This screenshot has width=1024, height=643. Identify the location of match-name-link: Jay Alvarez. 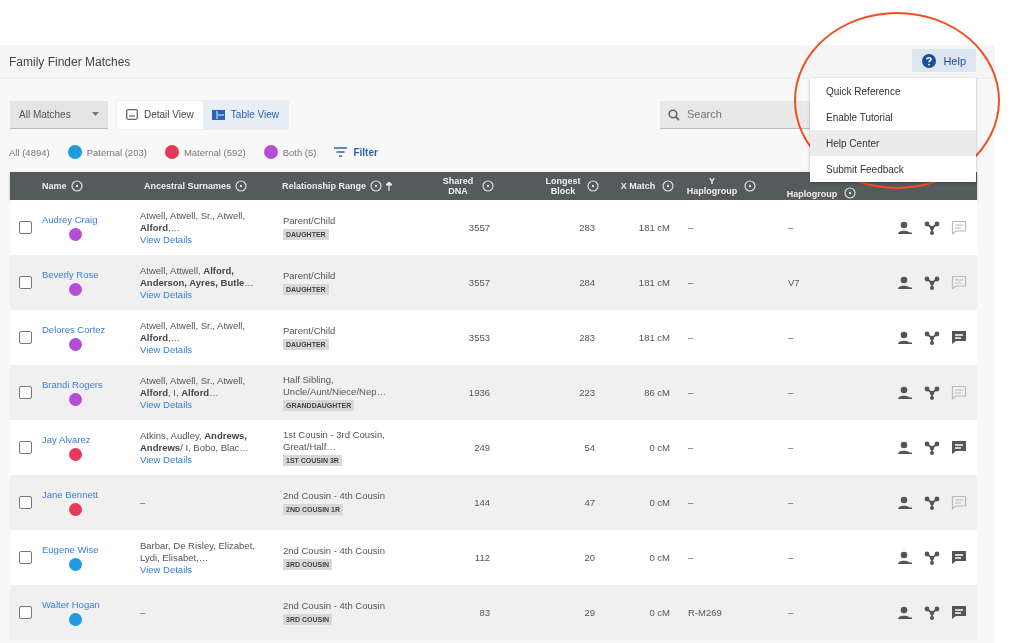
(75, 440).